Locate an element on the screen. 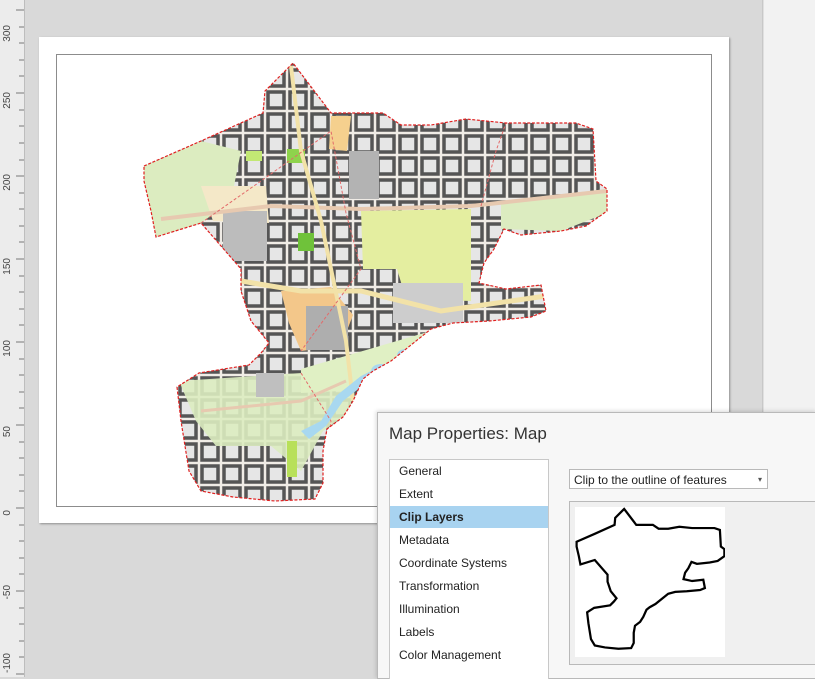 The width and height of the screenshot is (815, 679). ruler-ticks is located at coordinates (20, 342).